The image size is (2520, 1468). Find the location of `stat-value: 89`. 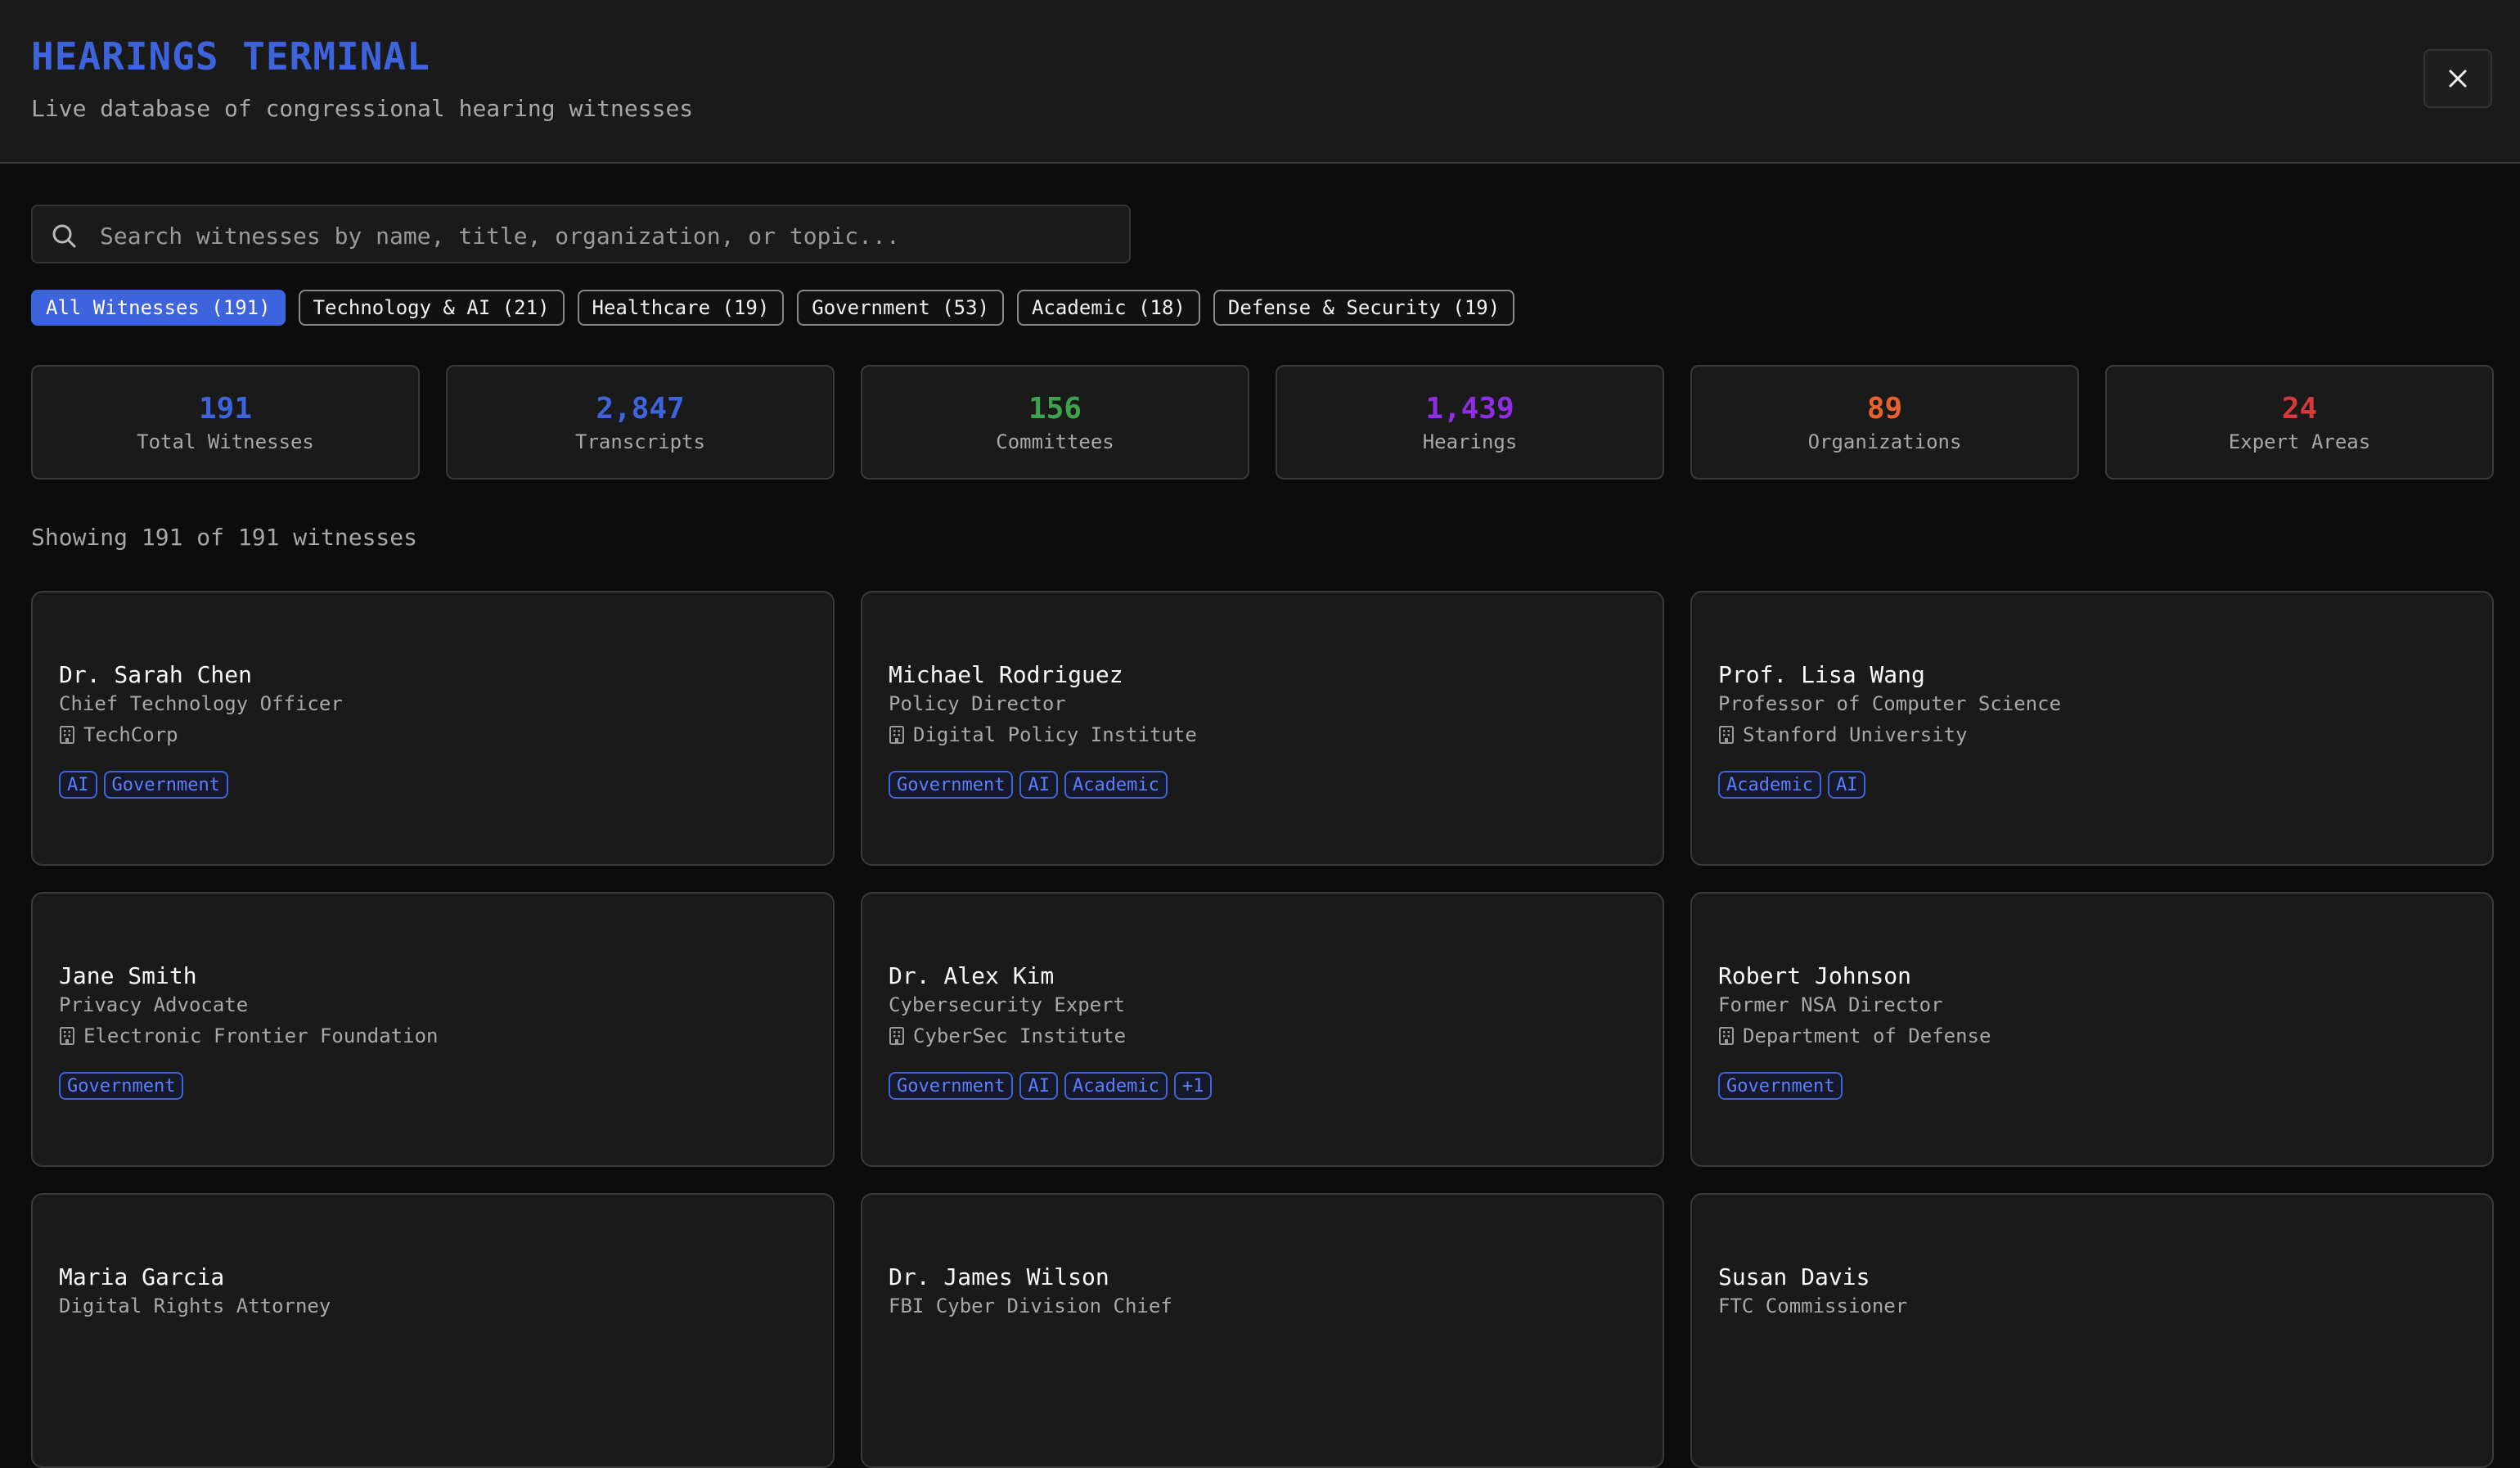

stat-value: 89 is located at coordinates (1885, 408).